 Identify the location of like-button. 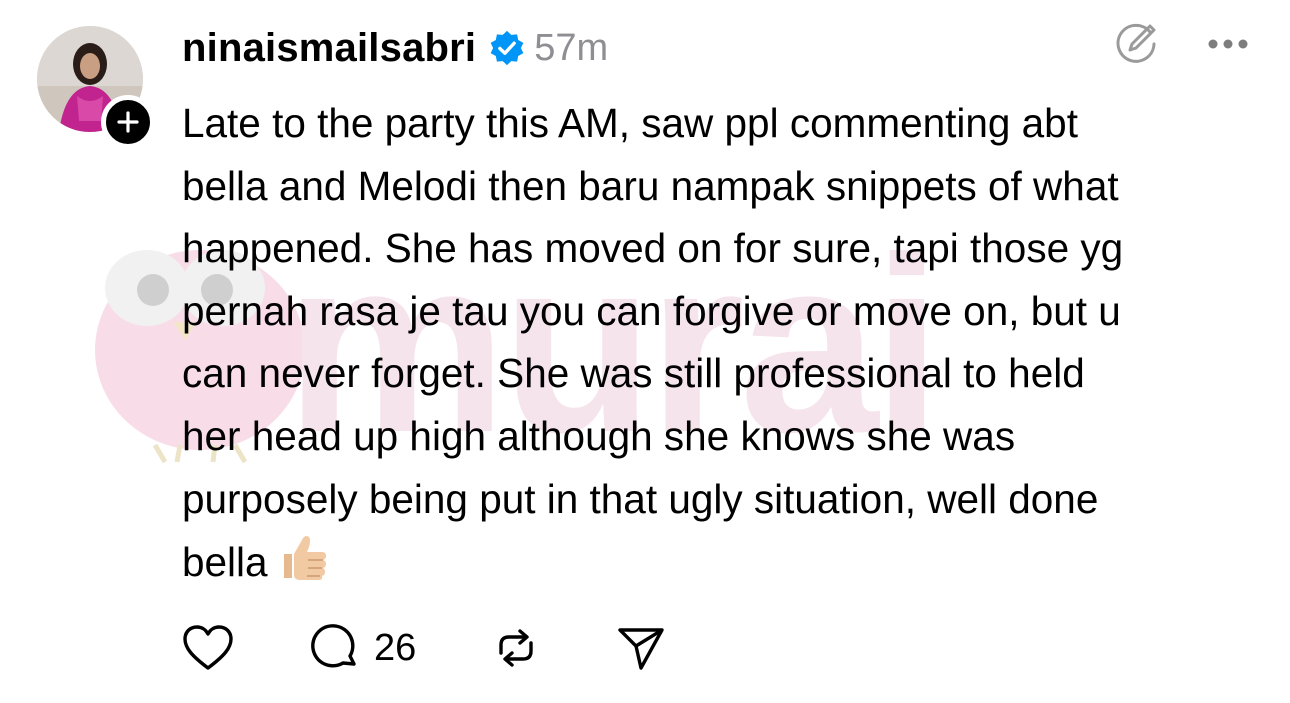
(208, 648).